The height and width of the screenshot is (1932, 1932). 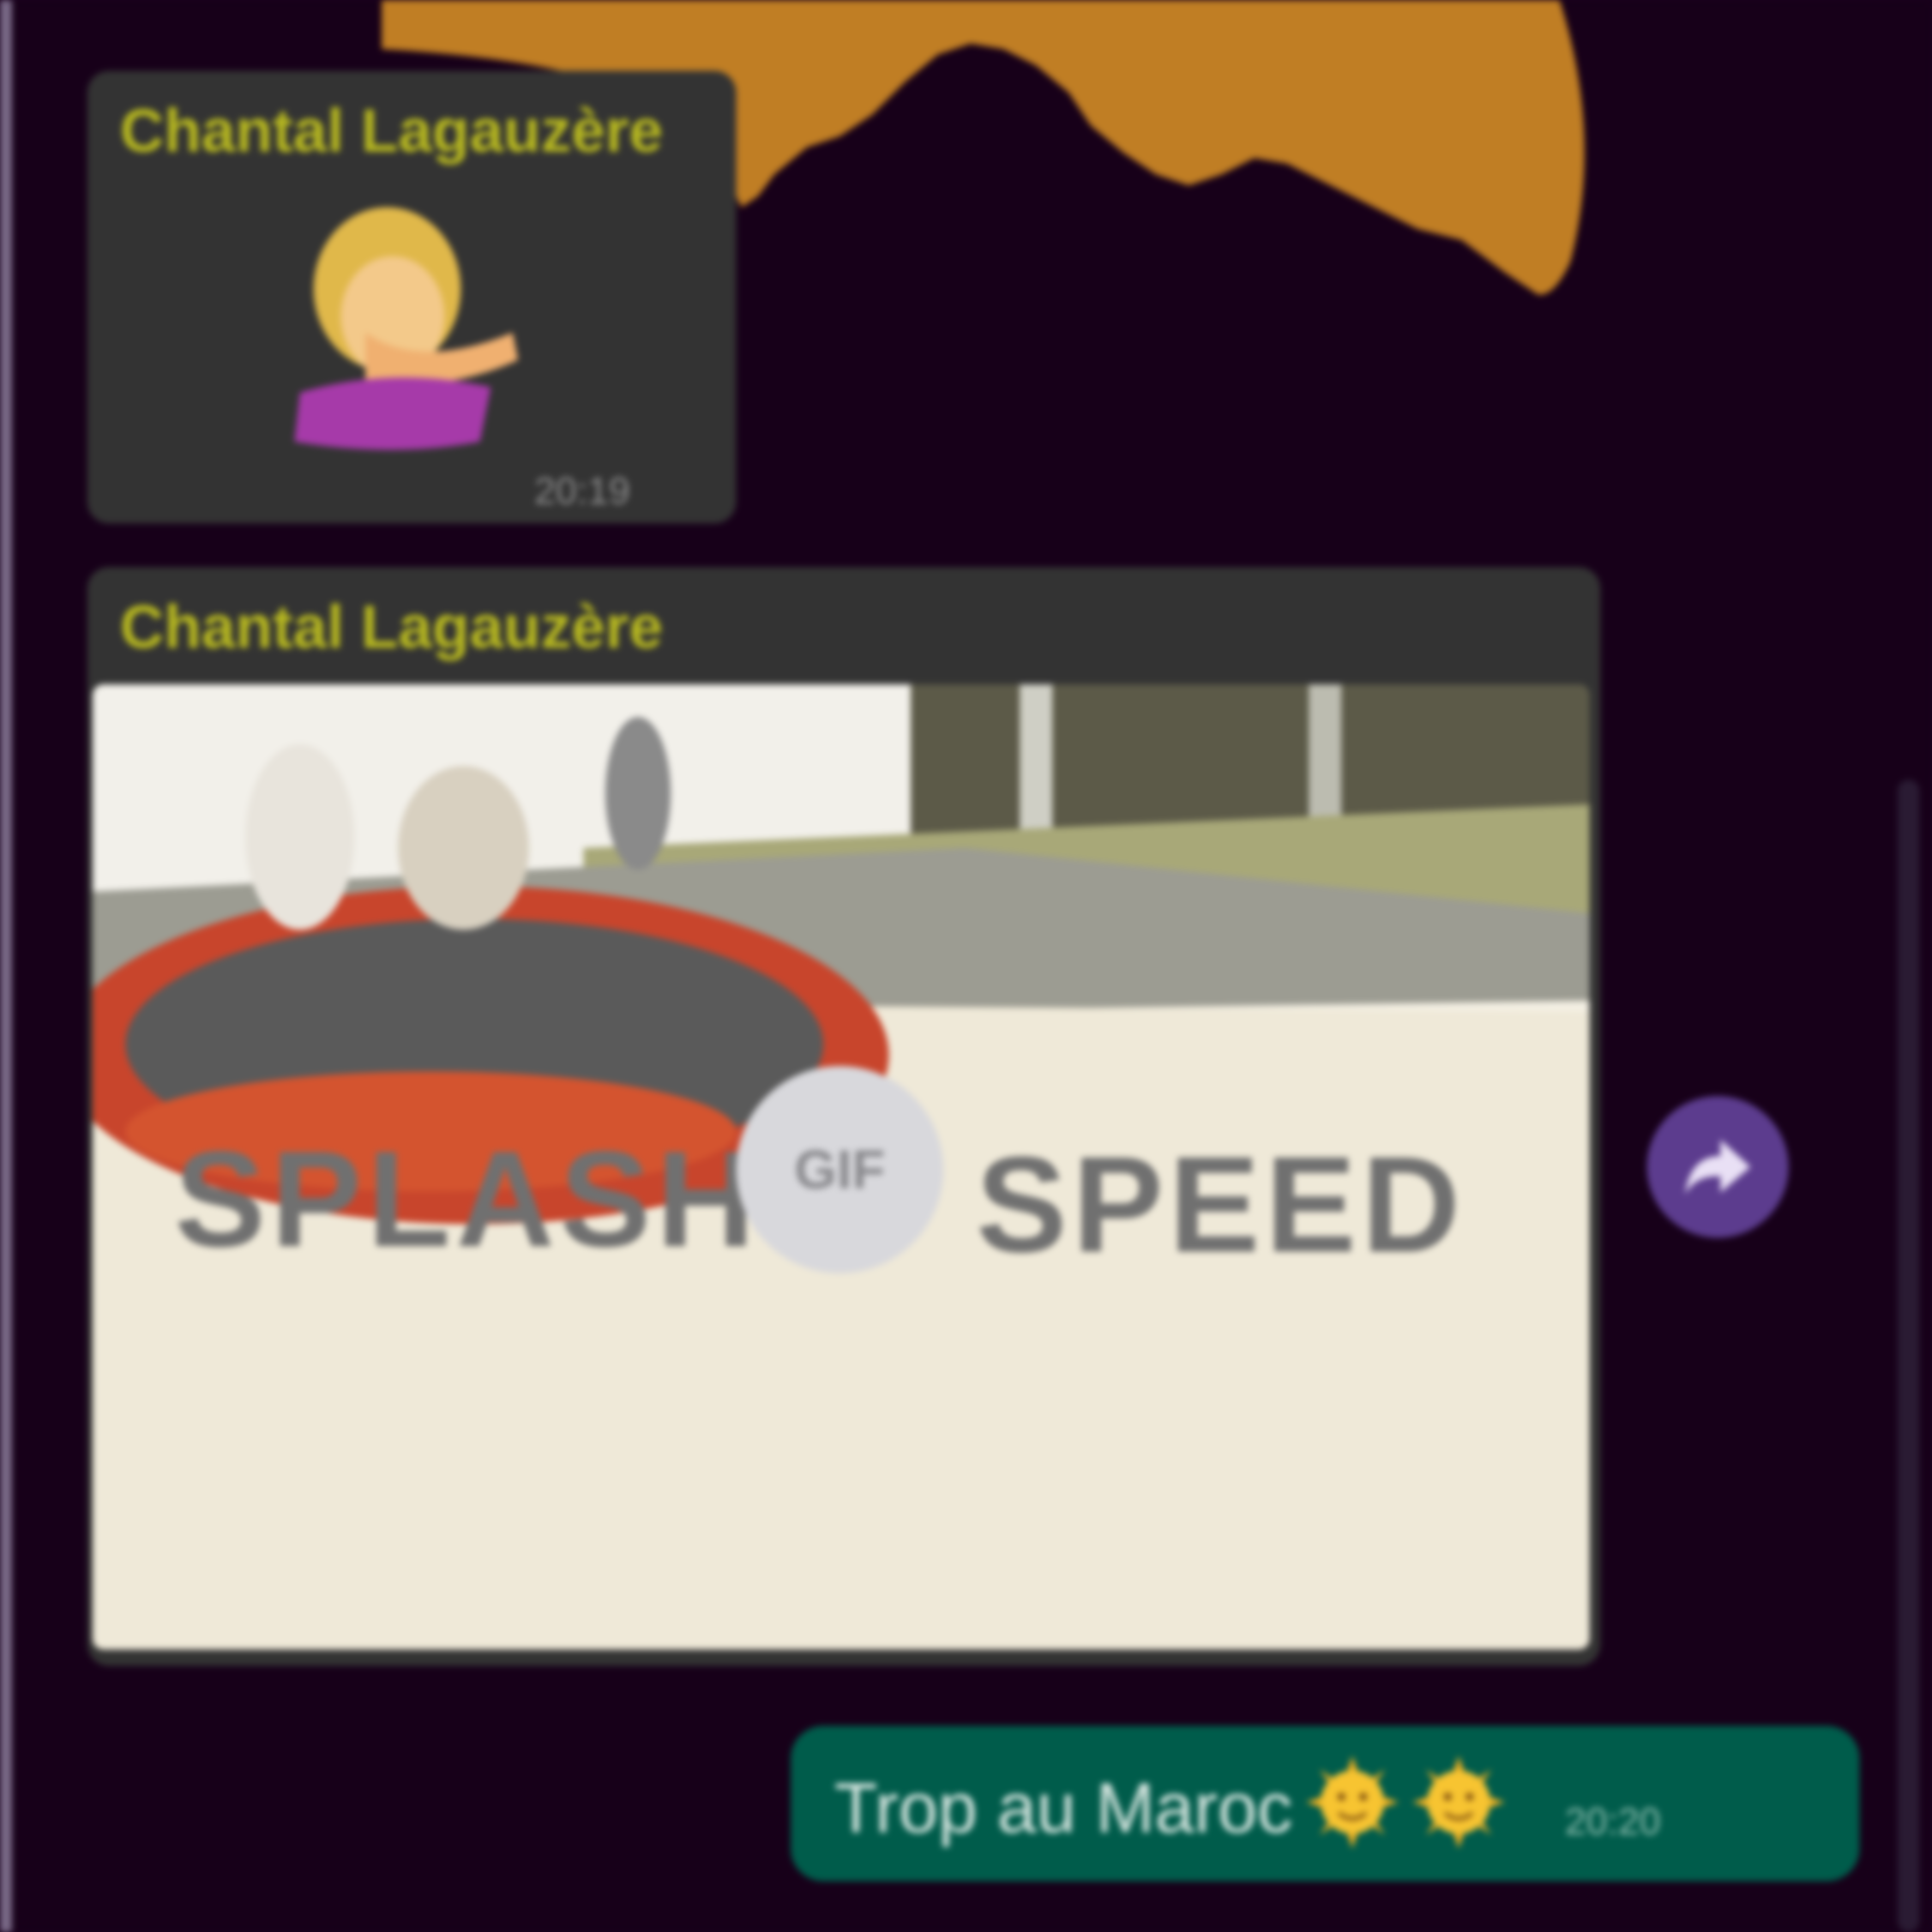 I want to click on scrollbar, so click(x=1908, y=1356).